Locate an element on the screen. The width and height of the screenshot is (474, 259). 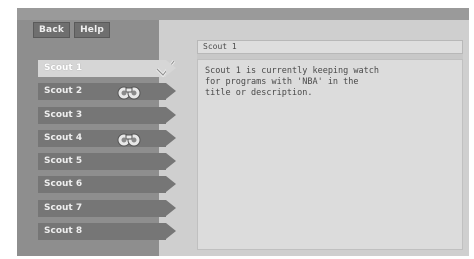
top-bar is located at coordinates (243, 14).